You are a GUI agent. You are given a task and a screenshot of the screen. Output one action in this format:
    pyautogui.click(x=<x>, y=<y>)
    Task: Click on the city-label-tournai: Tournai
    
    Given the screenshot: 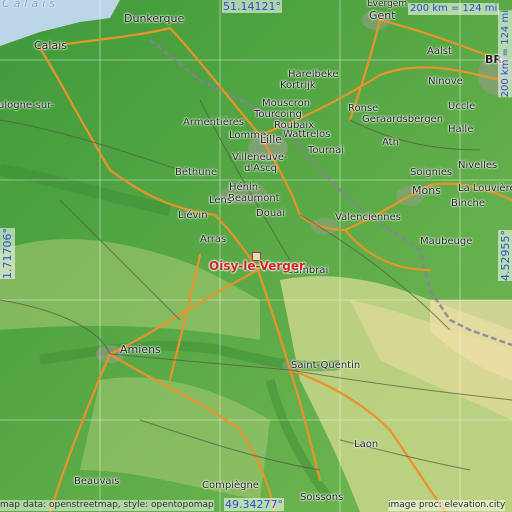 What is the action you would take?
    pyautogui.click(x=326, y=150)
    